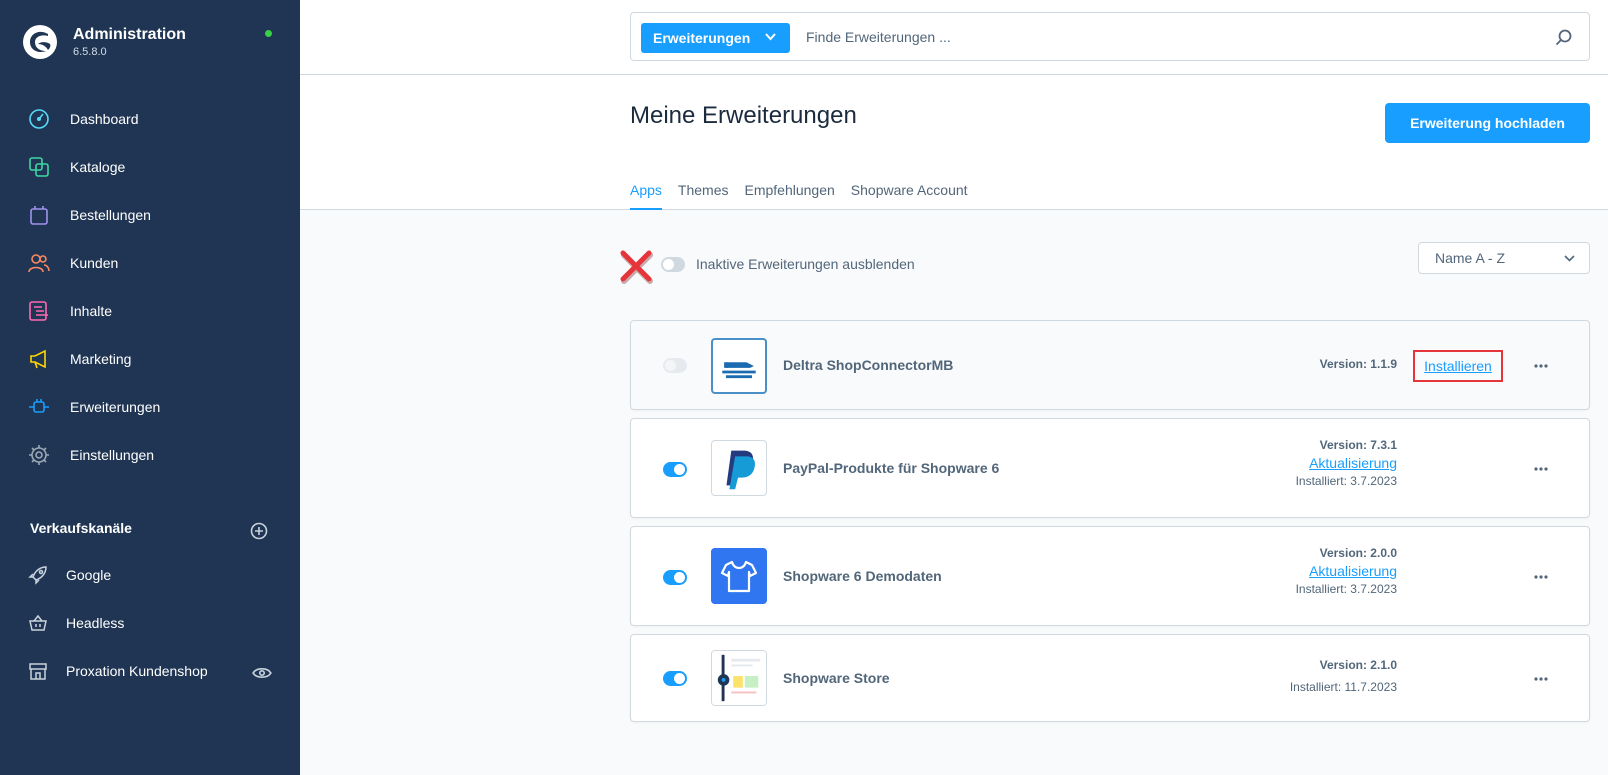 Image resolution: width=1608 pixels, height=775 pixels. Describe the element at coordinates (89, 575) in the screenshot. I see `sales-channel-label: Google` at that location.